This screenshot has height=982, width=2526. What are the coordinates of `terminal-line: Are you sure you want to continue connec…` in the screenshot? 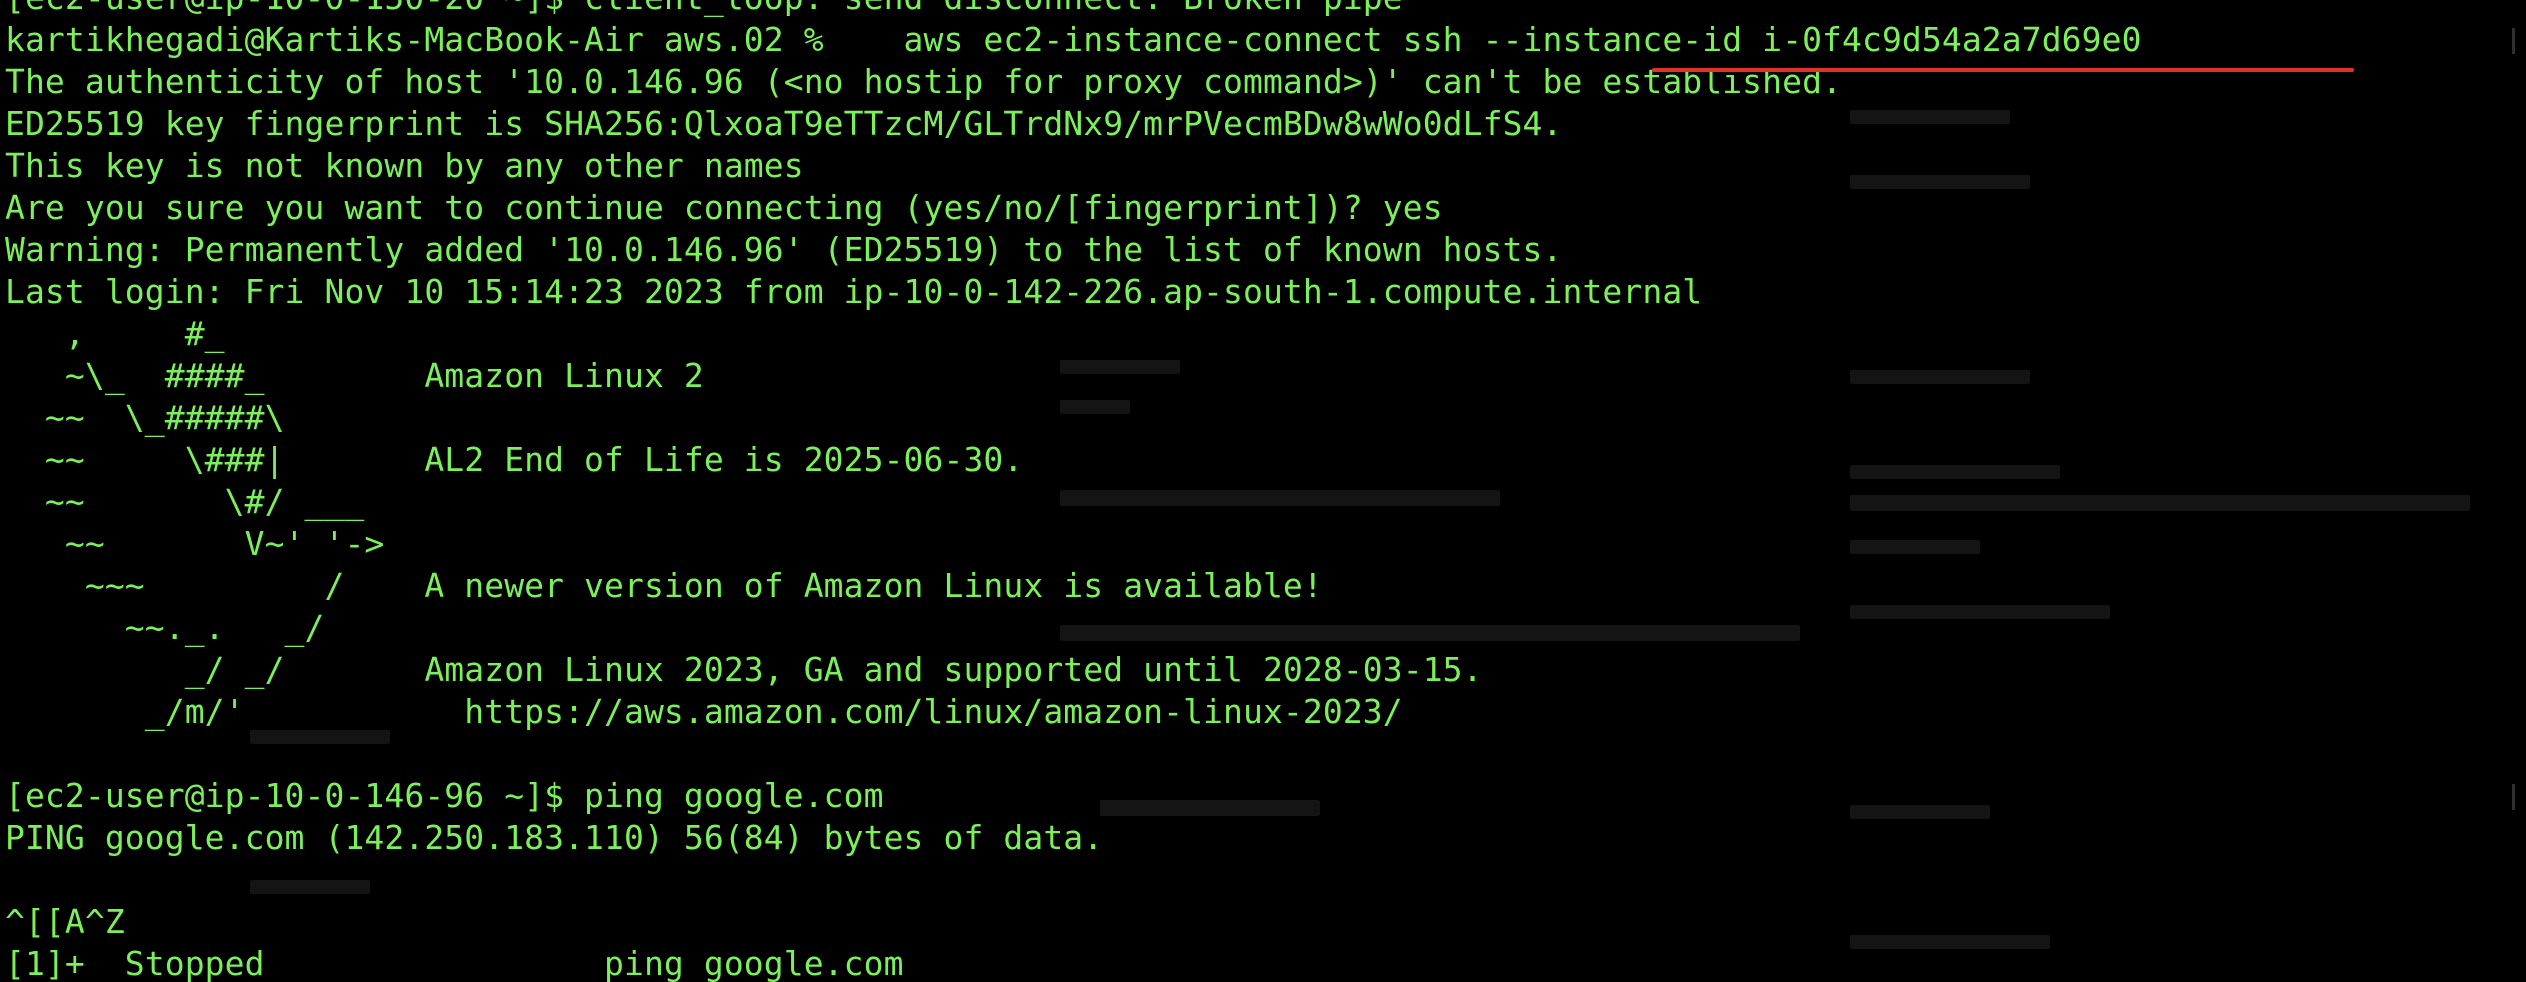 It's located at (724, 207).